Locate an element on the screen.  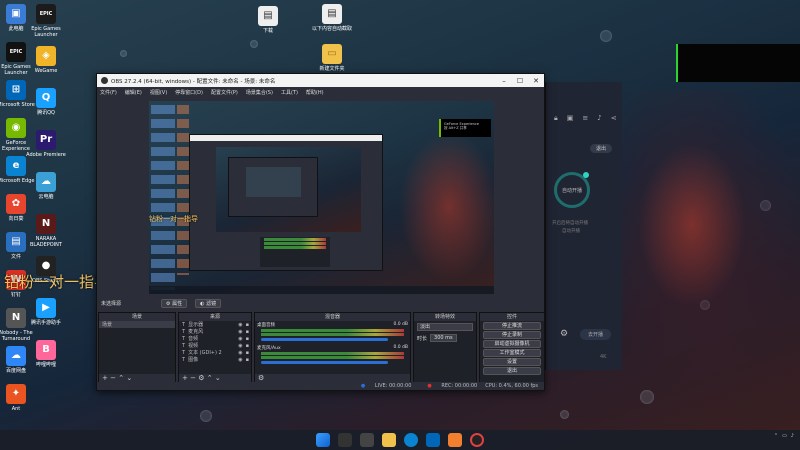
filters-button: ◐ 滤镜 is located at coordinates (208, 303).